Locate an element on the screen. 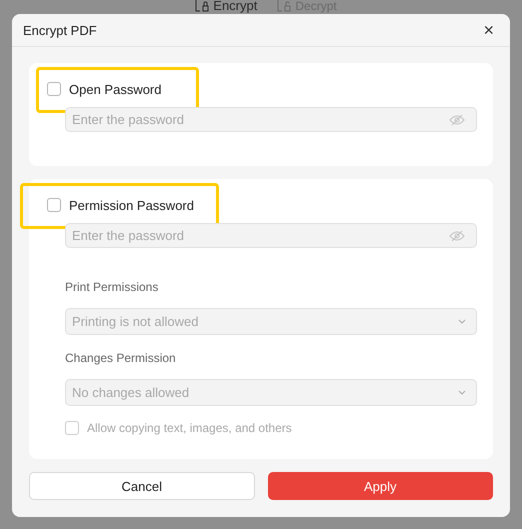  field-label: Print Permissions is located at coordinates (112, 287).